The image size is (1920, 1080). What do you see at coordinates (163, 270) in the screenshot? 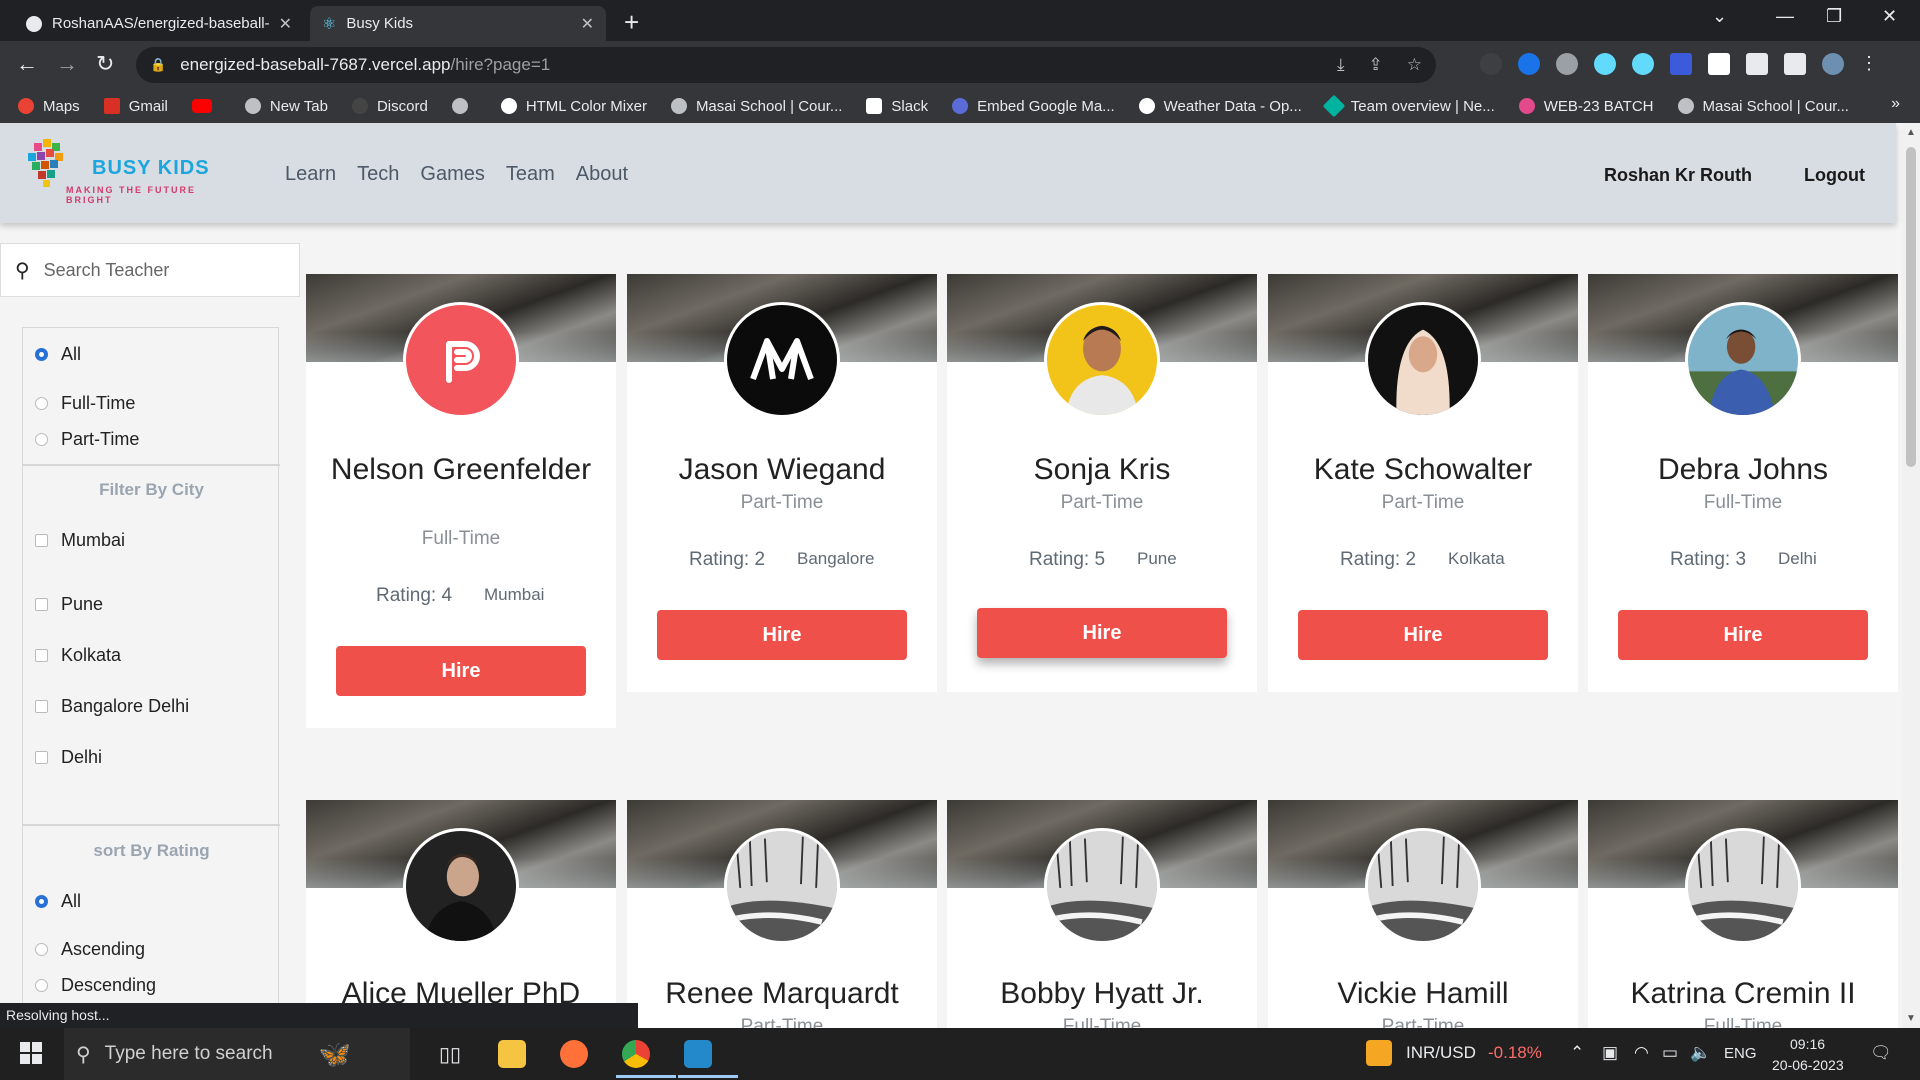
I see `search-input` at bounding box center [163, 270].